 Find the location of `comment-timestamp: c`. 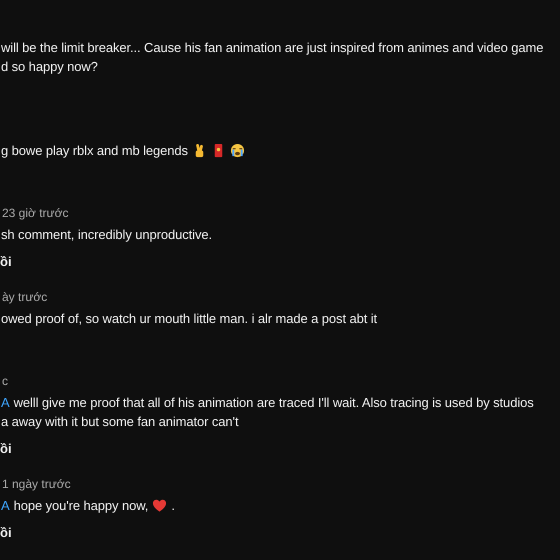

comment-timestamp: c is located at coordinates (4, 381).